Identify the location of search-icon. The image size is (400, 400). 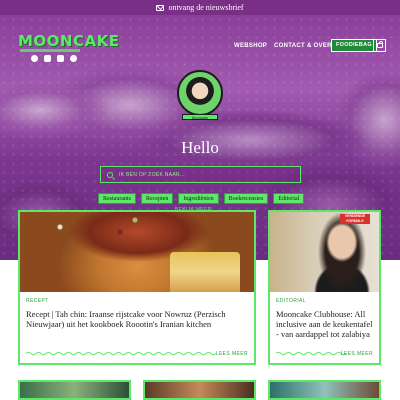
(110, 174).